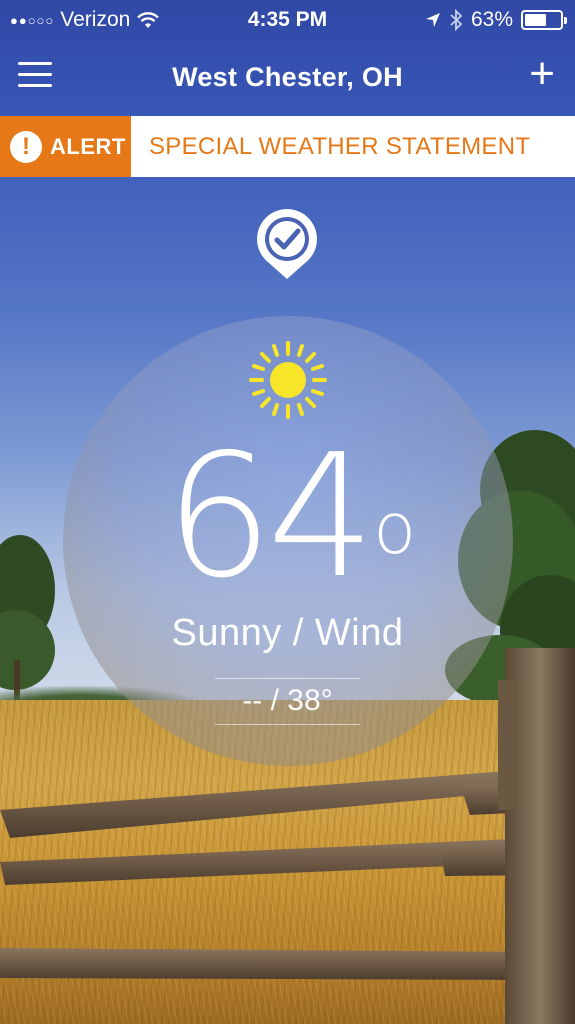 This screenshot has width=575, height=1024. Describe the element at coordinates (88, 146) in the screenshot. I see `alert-label: ALERT` at that location.